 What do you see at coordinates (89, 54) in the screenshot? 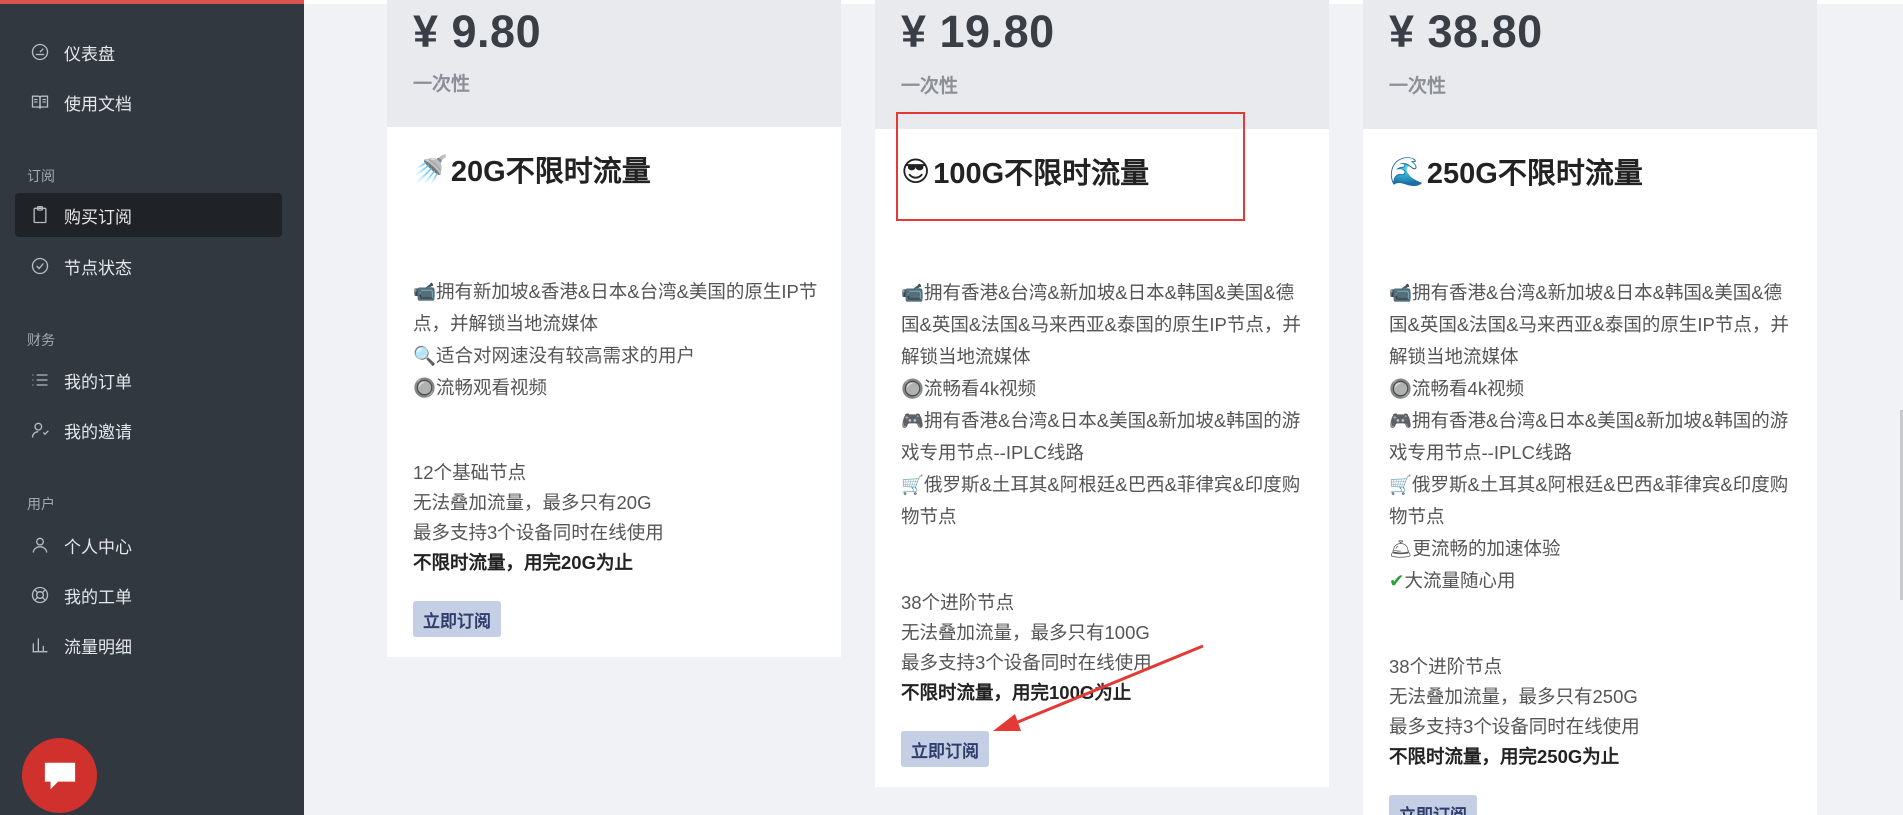
I see `sidebar-item-label: 仪表盘` at bounding box center [89, 54].